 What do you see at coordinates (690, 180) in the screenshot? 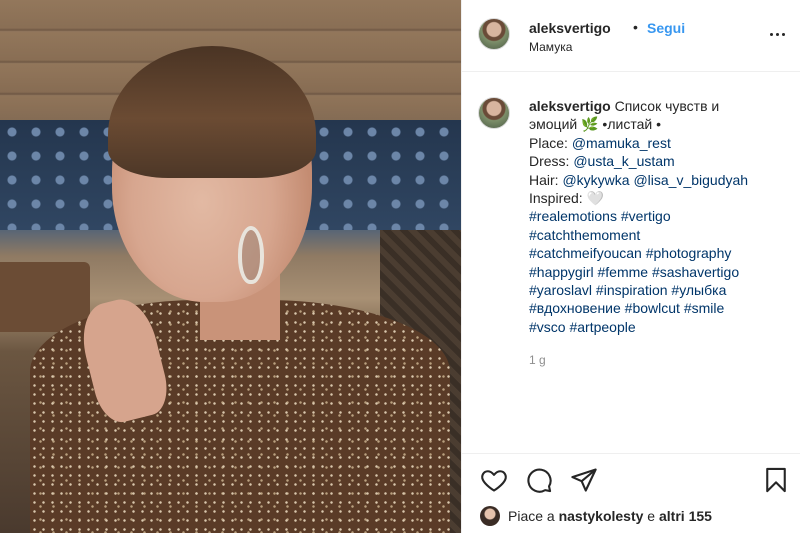
I see `mention-link: @lisa_v_bigudyah` at bounding box center [690, 180].